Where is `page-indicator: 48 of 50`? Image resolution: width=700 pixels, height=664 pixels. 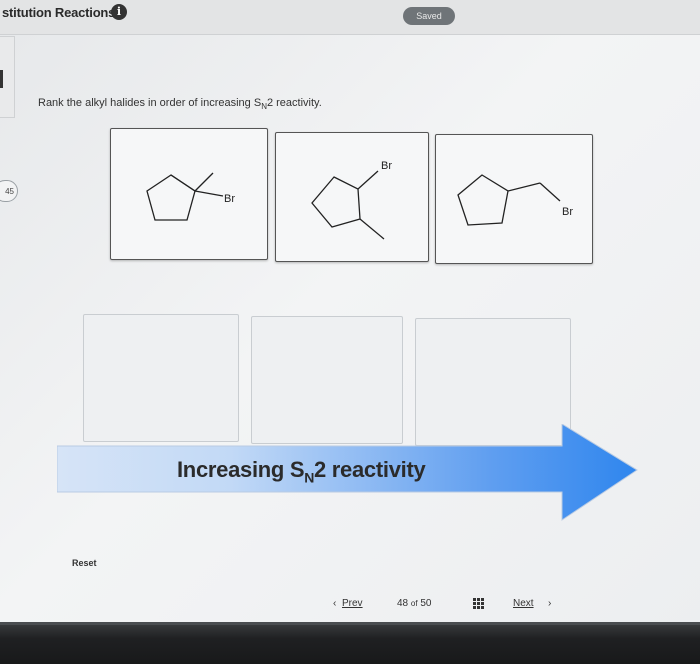
page-indicator: 48 of 50 is located at coordinates (414, 603).